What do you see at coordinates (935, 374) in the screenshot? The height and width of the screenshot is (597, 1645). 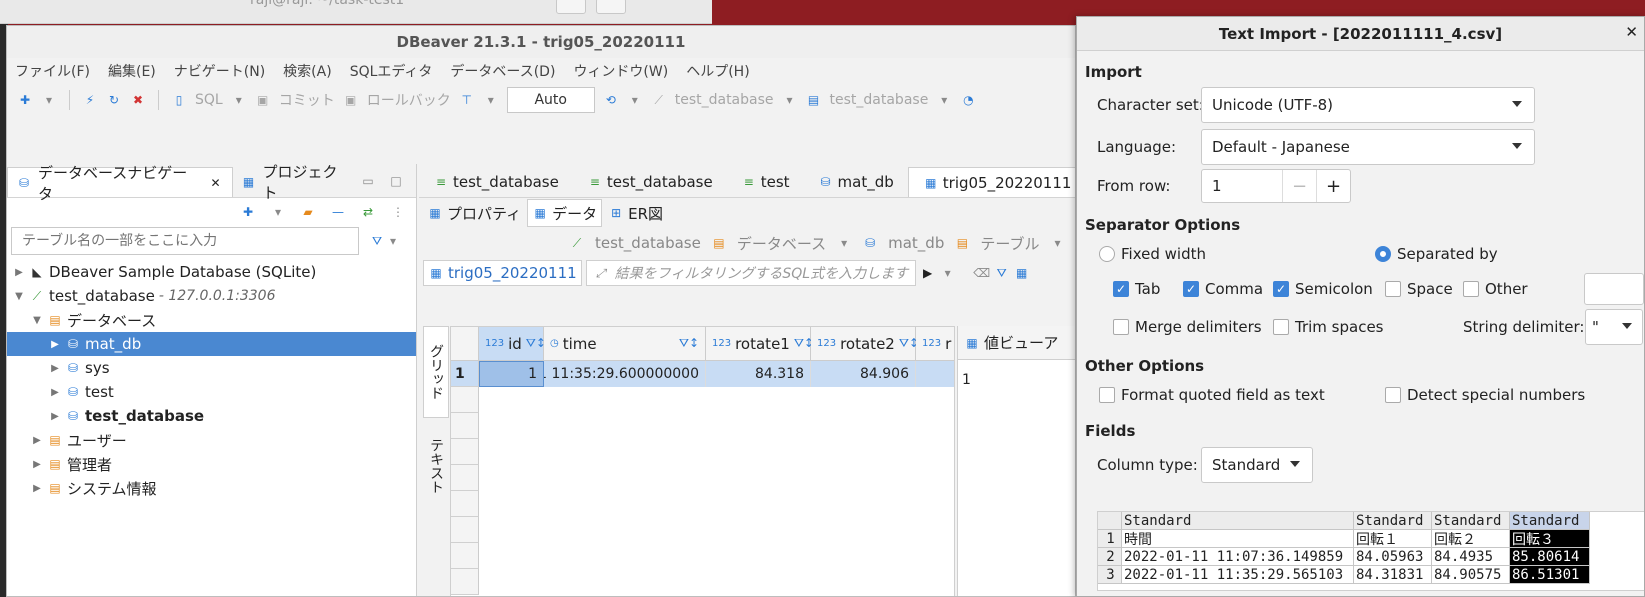 I see `grid-cell-rotate3` at bounding box center [935, 374].